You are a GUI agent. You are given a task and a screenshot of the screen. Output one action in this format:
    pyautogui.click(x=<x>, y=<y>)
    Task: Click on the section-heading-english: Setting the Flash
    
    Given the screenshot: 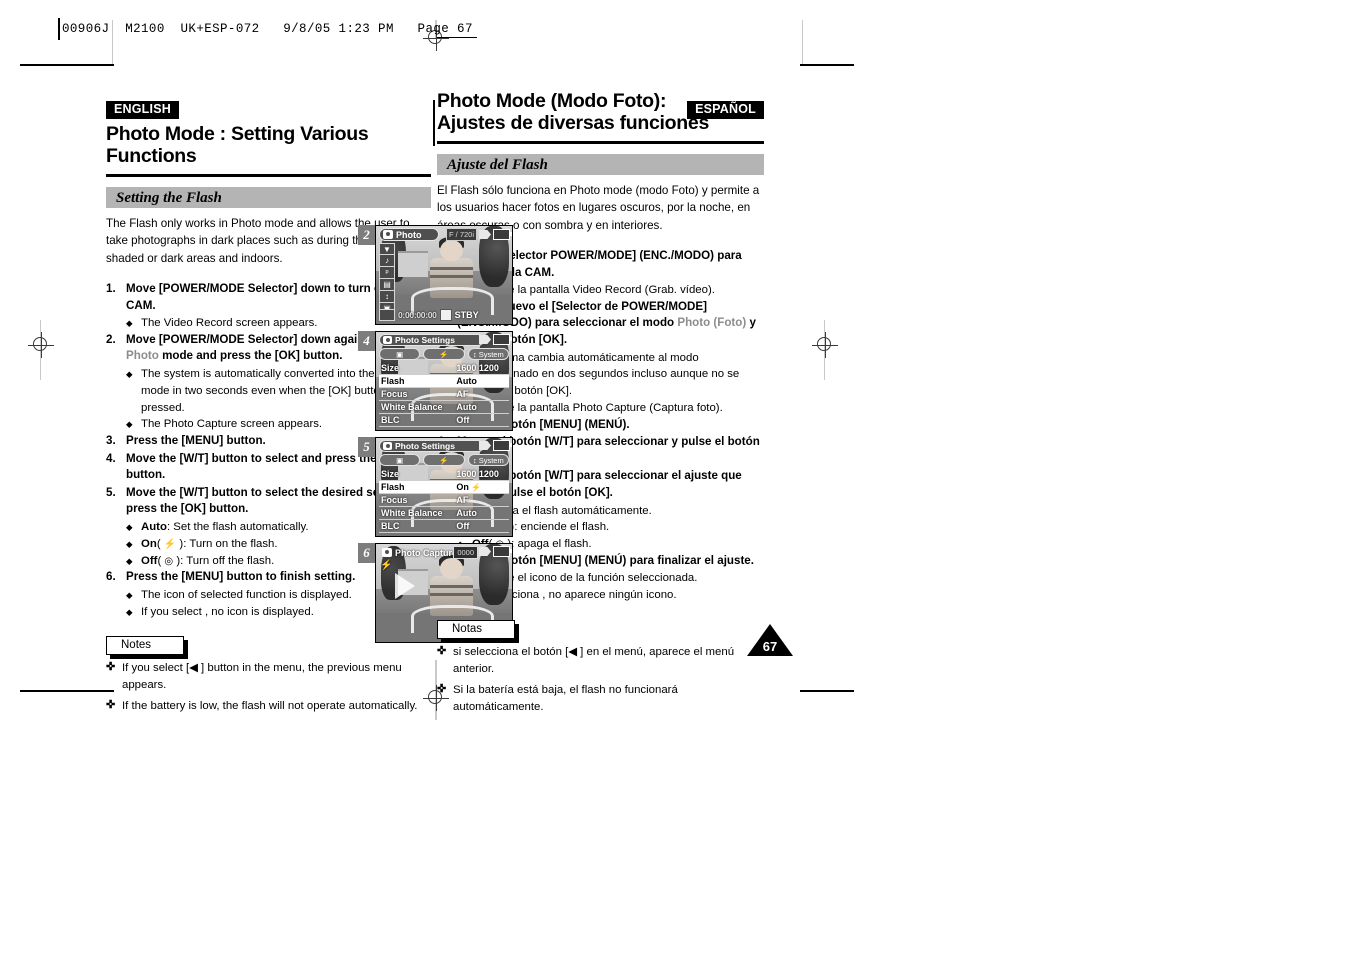 What is the action you would take?
    pyautogui.click(x=268, y=197)
    